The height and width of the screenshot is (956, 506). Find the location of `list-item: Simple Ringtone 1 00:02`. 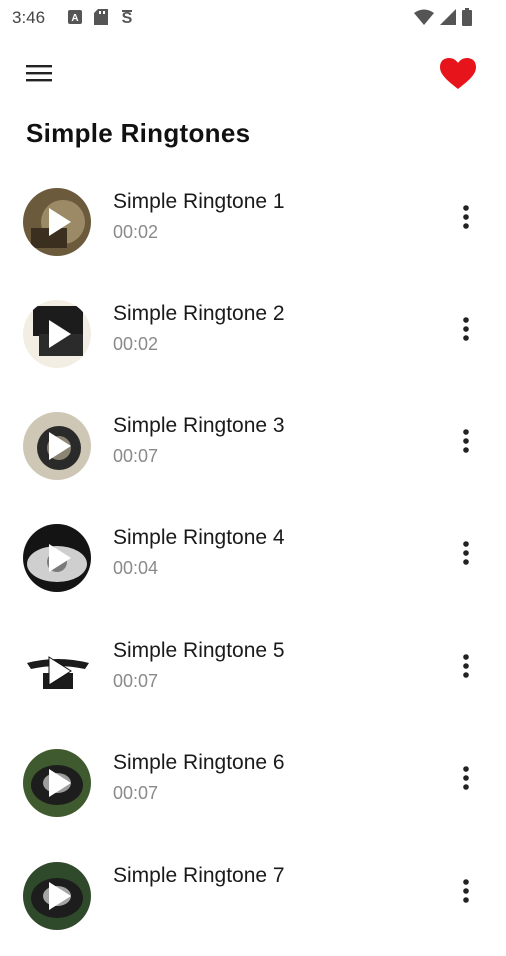

list-item: Simple Ringtone 1 00:02 is located at coordinates (253, 232).